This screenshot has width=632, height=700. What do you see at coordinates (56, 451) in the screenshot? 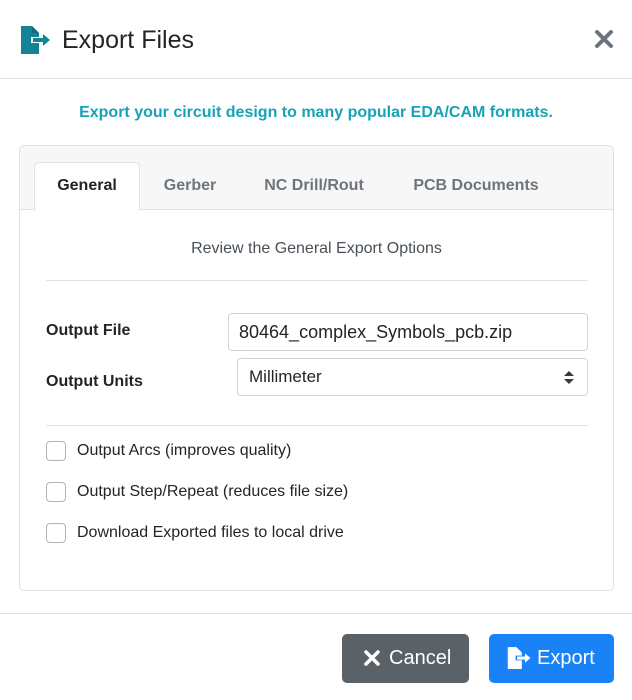
I see `output-arcs-checkbox` at bounding box center [56, 451].